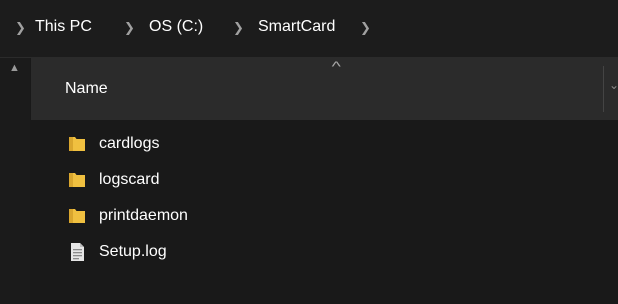 The height and width of the screenshot is (304, 618). What do you see at coordinates (613, 85) in the screenshot?
I see `chevron-down-icon: ⌄` at bounding box center [613, 85].